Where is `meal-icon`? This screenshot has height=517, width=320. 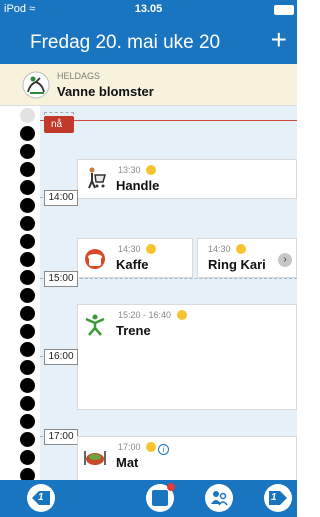
meal-icon is located at coordinates (95, 458).